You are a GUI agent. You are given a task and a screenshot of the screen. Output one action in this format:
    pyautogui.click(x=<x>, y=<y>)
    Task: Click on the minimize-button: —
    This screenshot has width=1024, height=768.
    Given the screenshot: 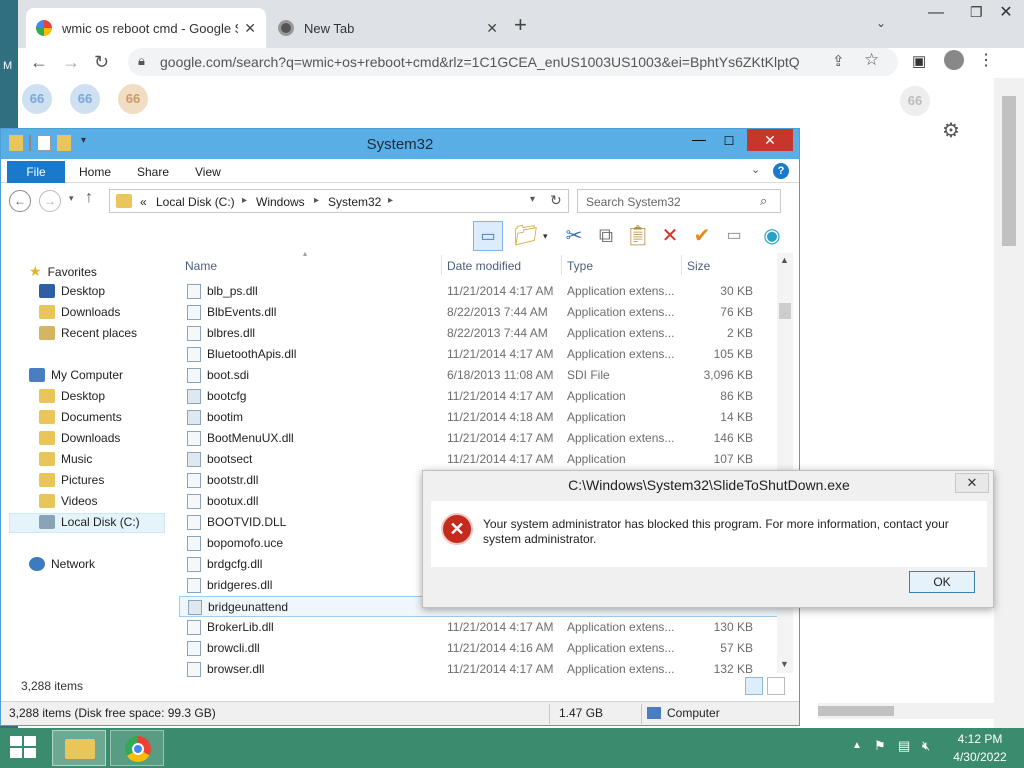 What is the action you would take?
    pyautogui.click(x=936, y=13)
    